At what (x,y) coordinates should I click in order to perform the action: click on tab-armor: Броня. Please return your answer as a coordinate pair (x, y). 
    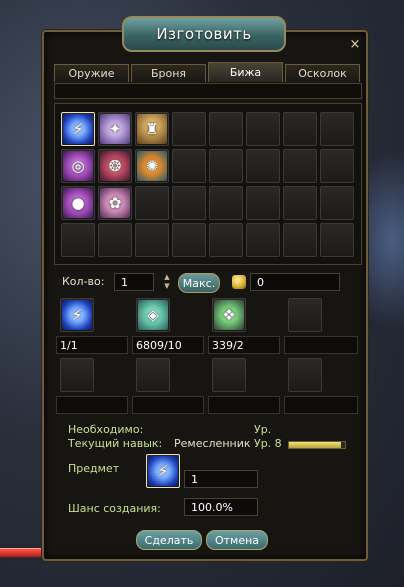
    Looking at the image, I should click on (168, 73).